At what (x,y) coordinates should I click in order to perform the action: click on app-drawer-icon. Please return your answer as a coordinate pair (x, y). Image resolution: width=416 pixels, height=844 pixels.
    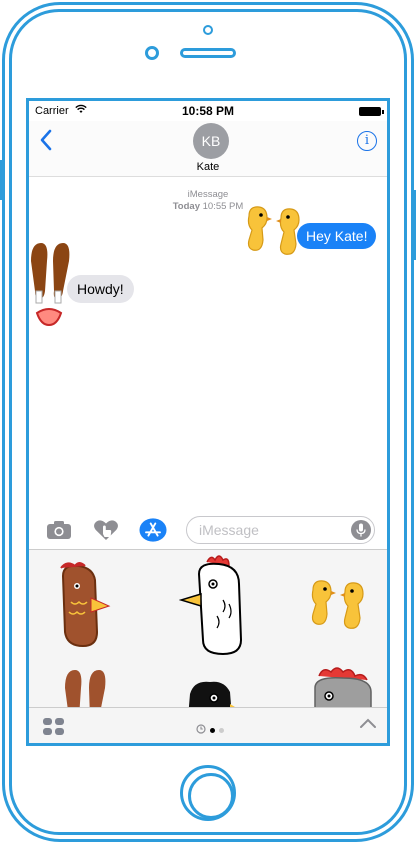
    Looking at the image, I should click on (55, 727).